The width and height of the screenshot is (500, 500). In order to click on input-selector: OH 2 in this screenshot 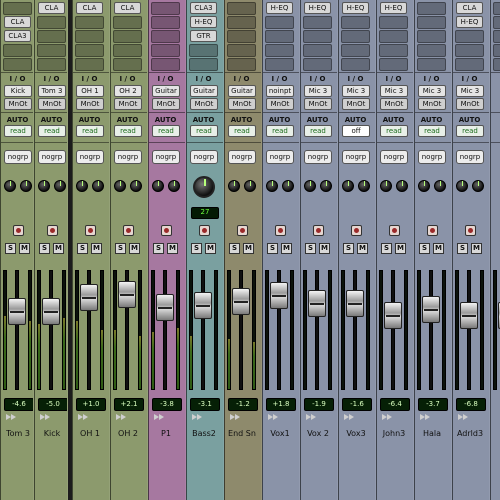, I will do `click(128, 91)`.